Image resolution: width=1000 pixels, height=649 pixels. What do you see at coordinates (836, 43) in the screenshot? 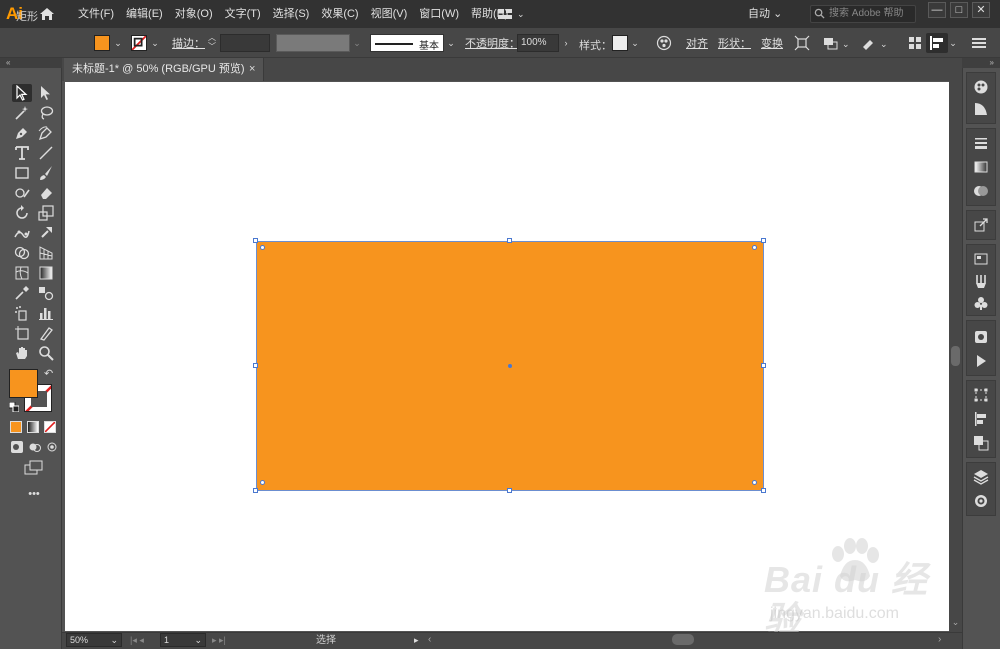
I see `arrange-button: ⌄` at bounding box center [836, 43].